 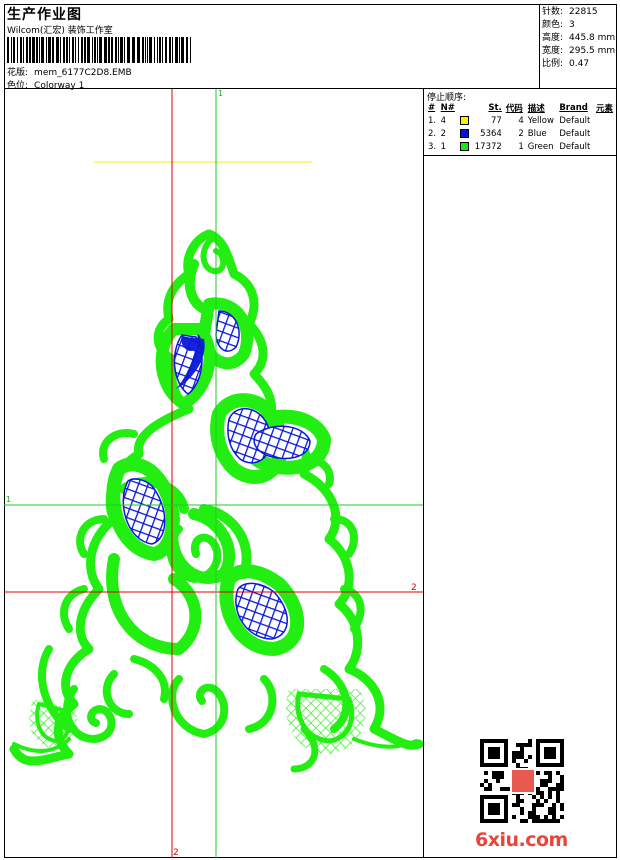 I want to click on table-row: 2. 2 5364 2 Blue Default, so click(x=509, y=133).